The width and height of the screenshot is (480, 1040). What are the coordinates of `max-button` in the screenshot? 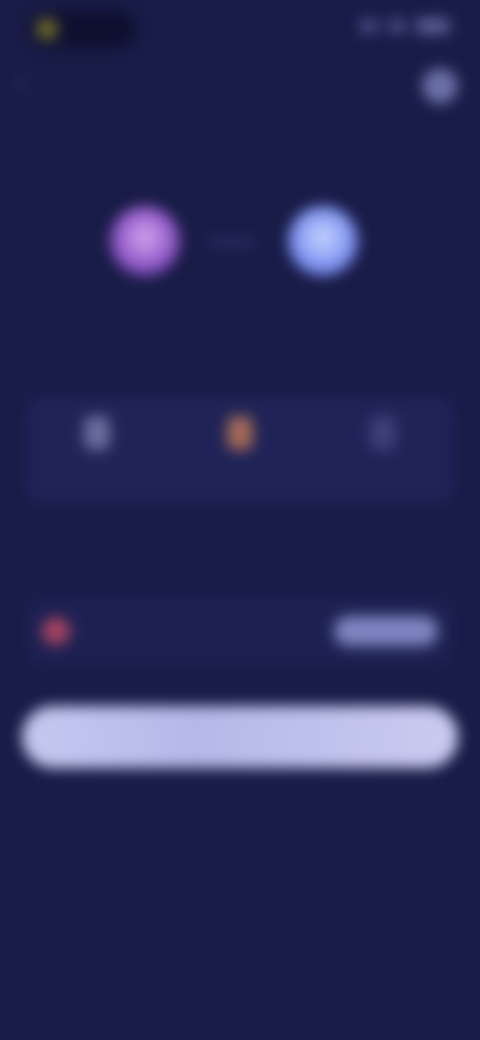 It's located at (386, 631).